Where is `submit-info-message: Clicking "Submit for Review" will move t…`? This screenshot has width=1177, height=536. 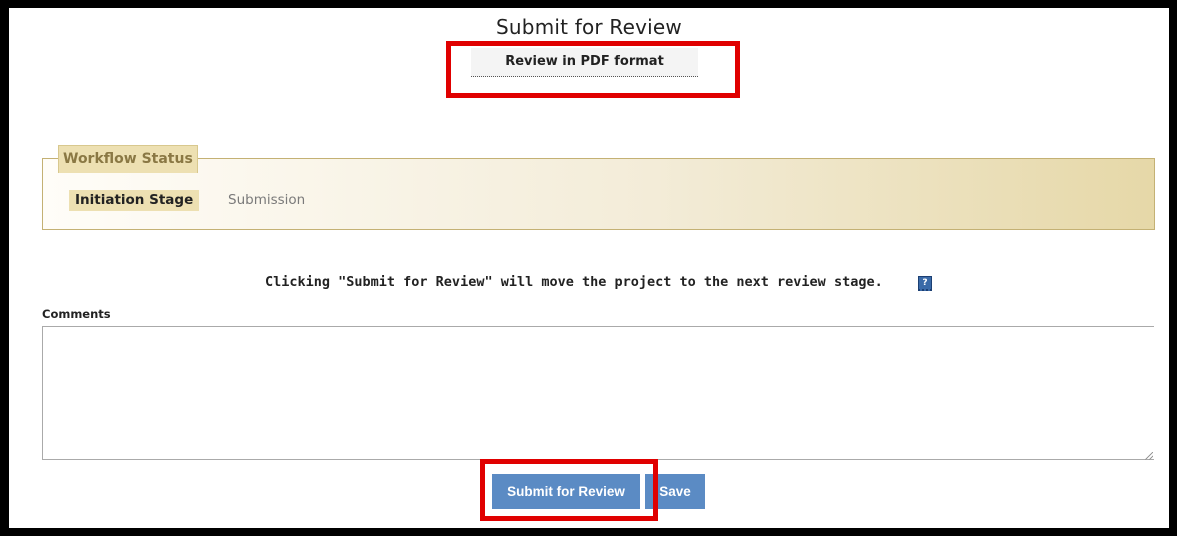
submit-info-message: Clicking "Submit for Review" will move t… is located at coordinates (574, 282).